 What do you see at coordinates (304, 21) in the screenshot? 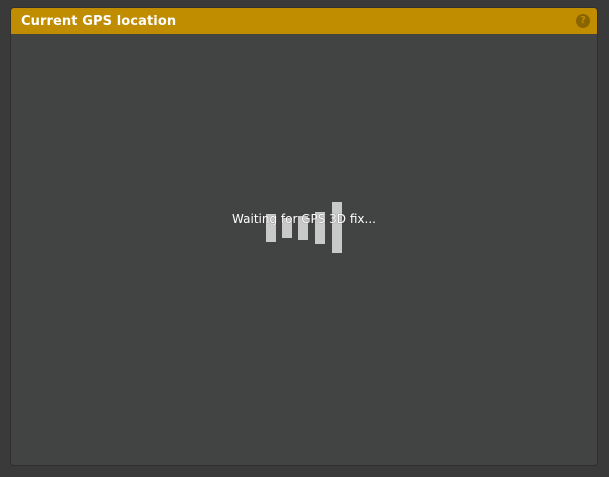
I see `panel-header: Current GPS location ?` at bounding box center [304, 21].